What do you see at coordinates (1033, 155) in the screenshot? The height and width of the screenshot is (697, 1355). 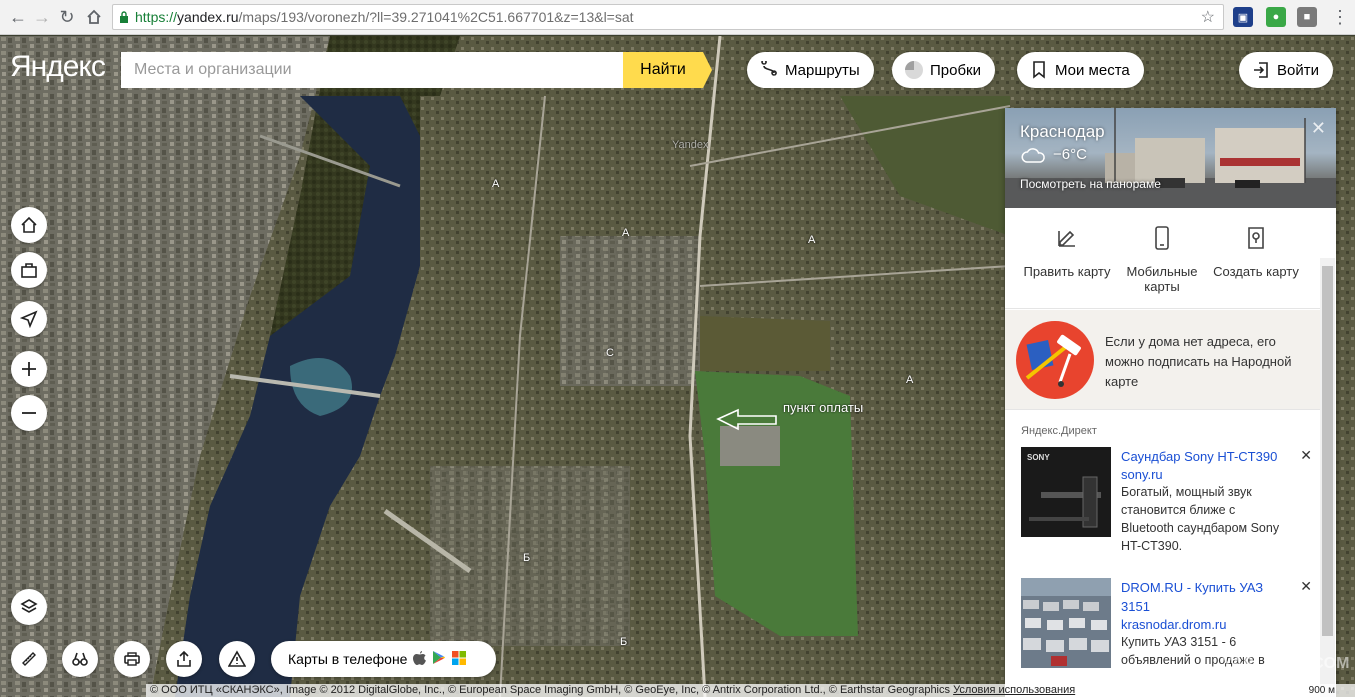 I see `cloud-icon` at bounding box center [1033, 155].